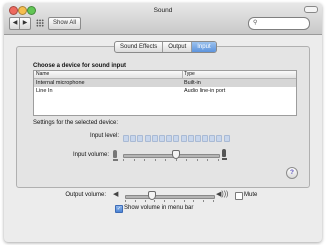 This screenshot has width=326, height=245. I want to click on search-icon: ⚲, so click(255, 23).